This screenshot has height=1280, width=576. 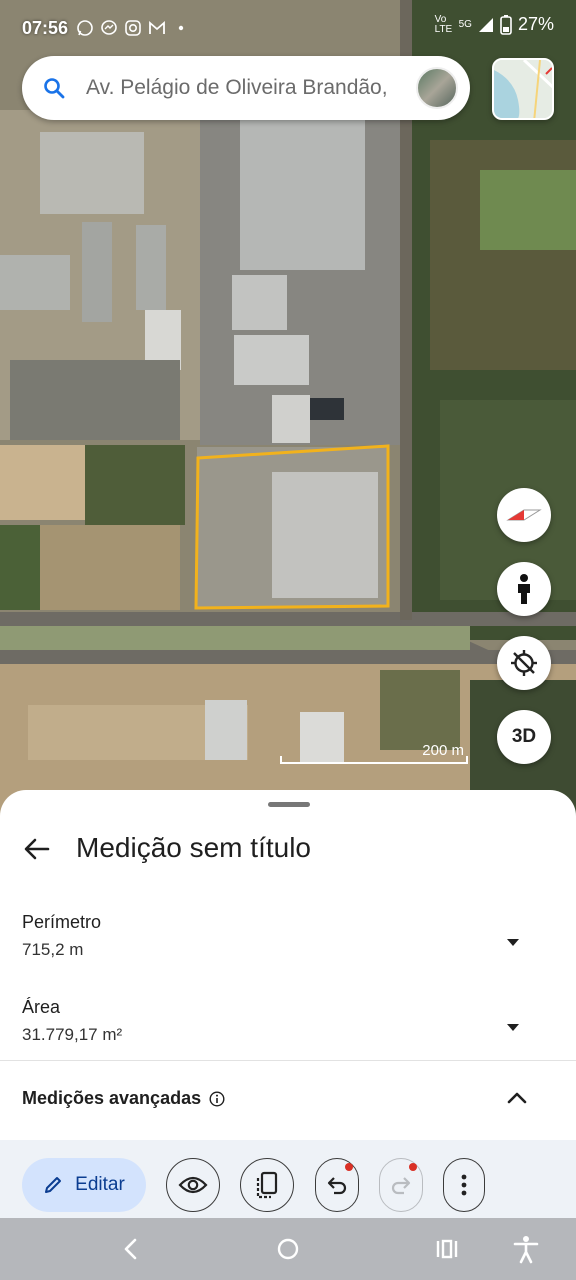 I want to click on search-input: Av. Pelágio de Oliveira Brandão,, so click(x=251, y=88).